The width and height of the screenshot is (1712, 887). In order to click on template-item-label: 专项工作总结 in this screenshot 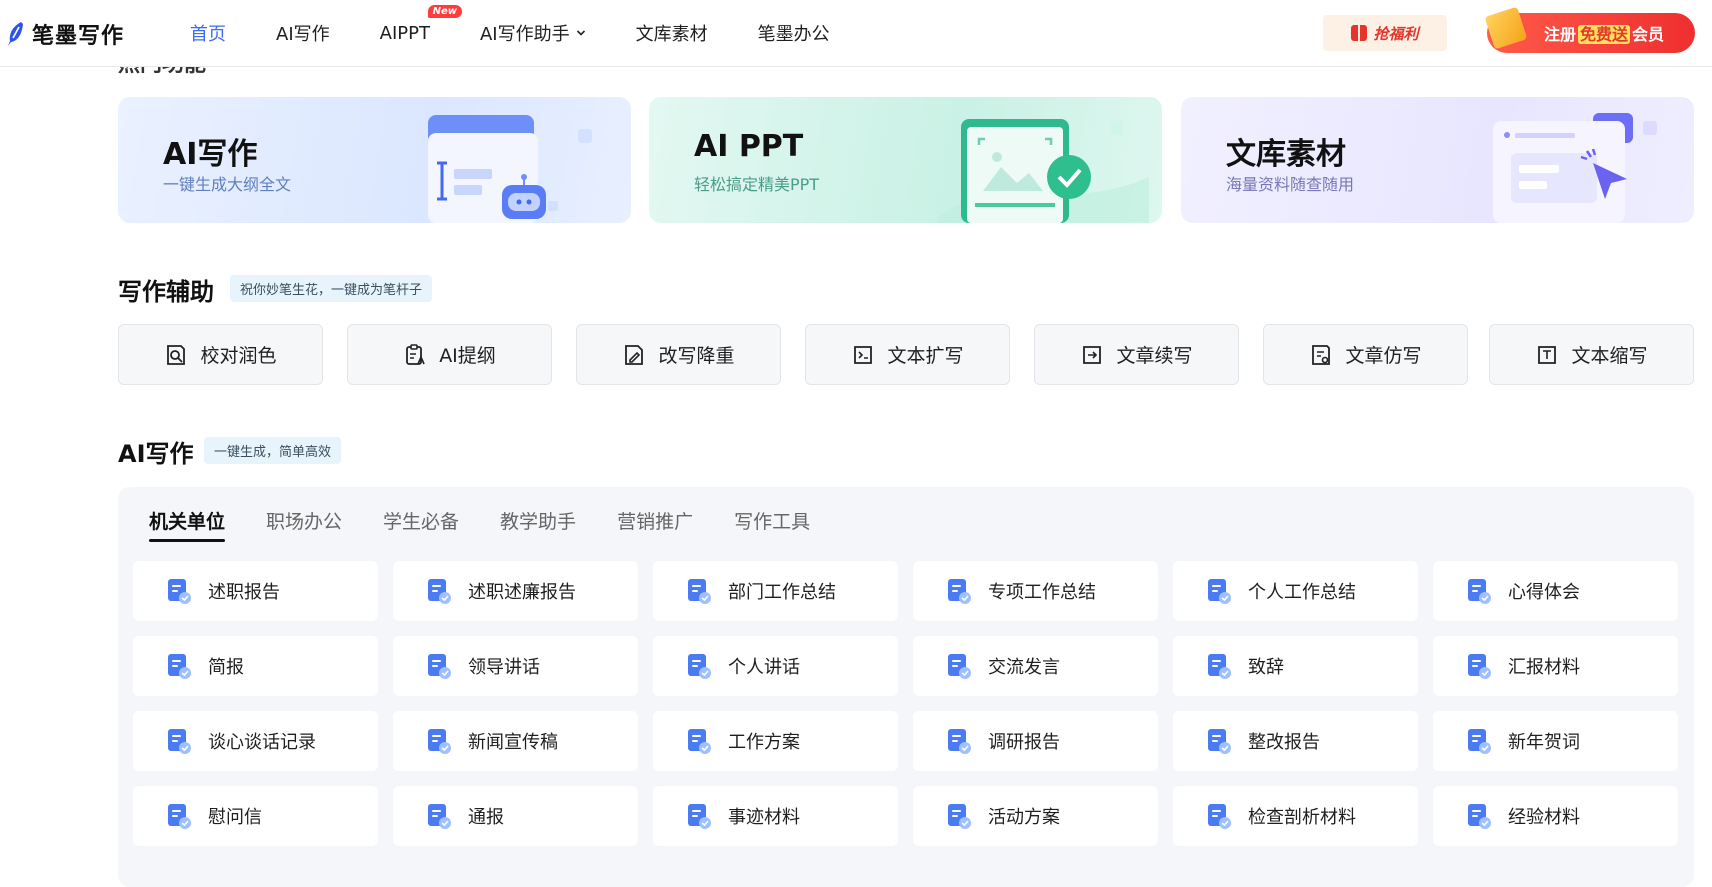, I will do `click(1042, 592)`.